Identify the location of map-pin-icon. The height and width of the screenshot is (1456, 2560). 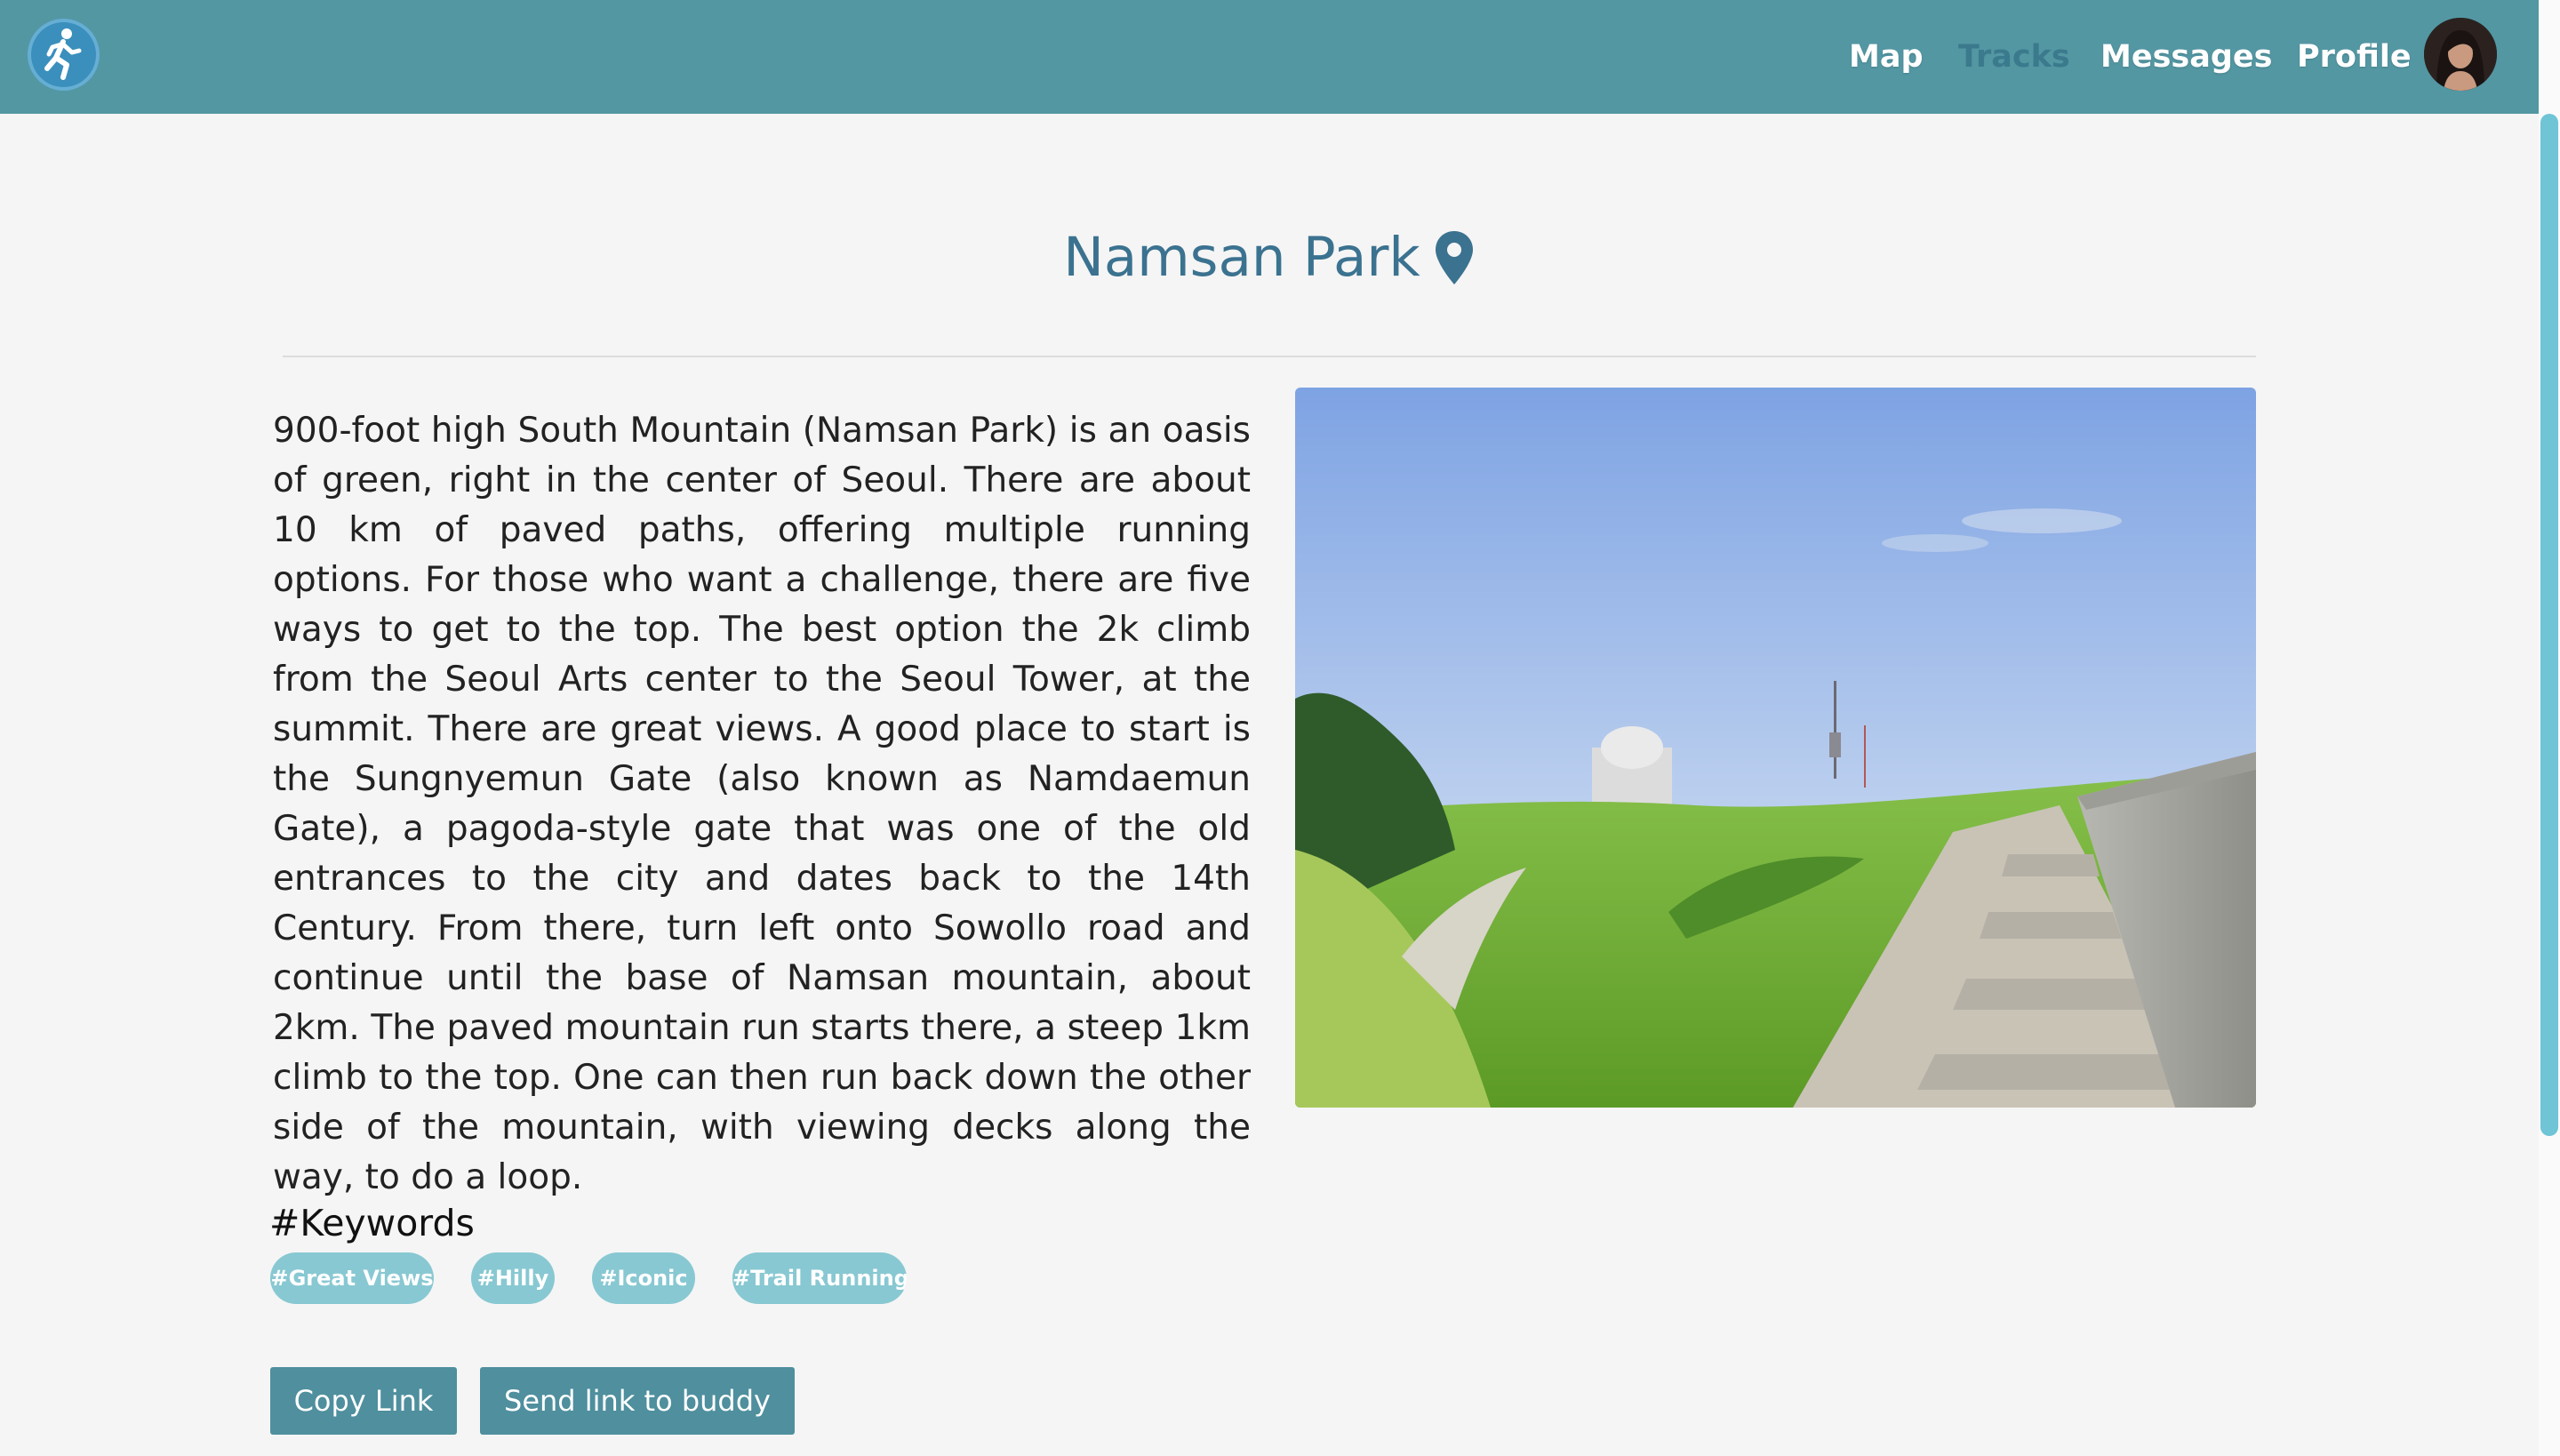
(1454, 257).